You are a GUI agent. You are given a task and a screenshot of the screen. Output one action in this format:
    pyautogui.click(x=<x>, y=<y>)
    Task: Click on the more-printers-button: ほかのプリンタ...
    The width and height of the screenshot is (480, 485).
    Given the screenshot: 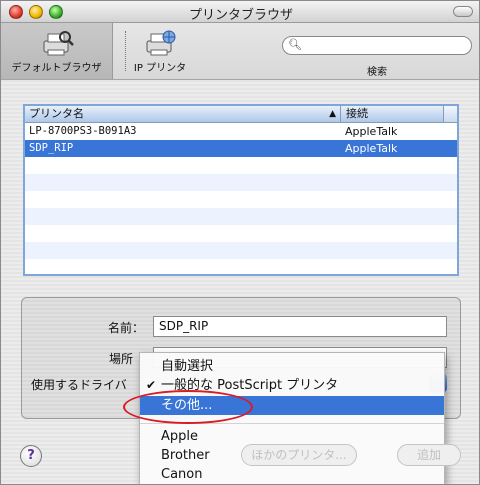 What is the action you would take?
    pyautogui.click(x=299, y=455)
    